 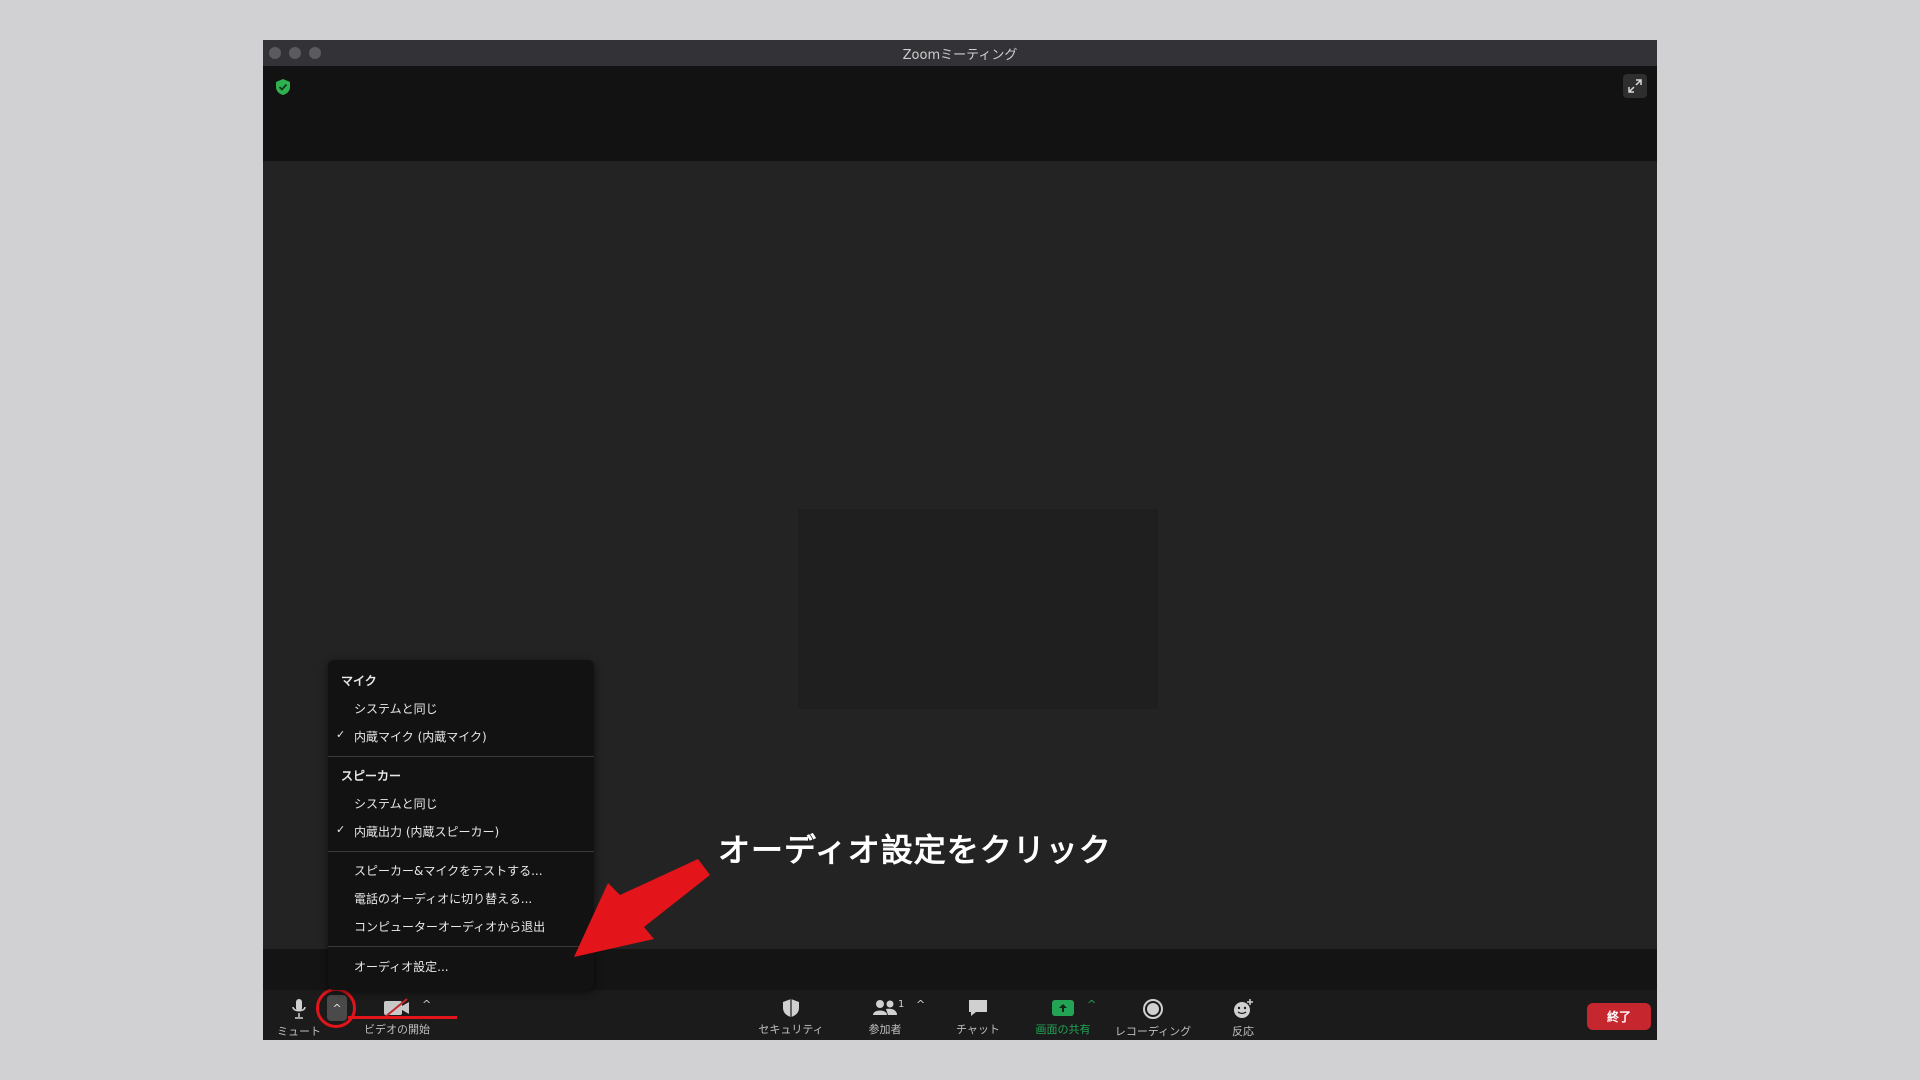 I want to click on meeting-info-bar, so click(x=960, y=113).